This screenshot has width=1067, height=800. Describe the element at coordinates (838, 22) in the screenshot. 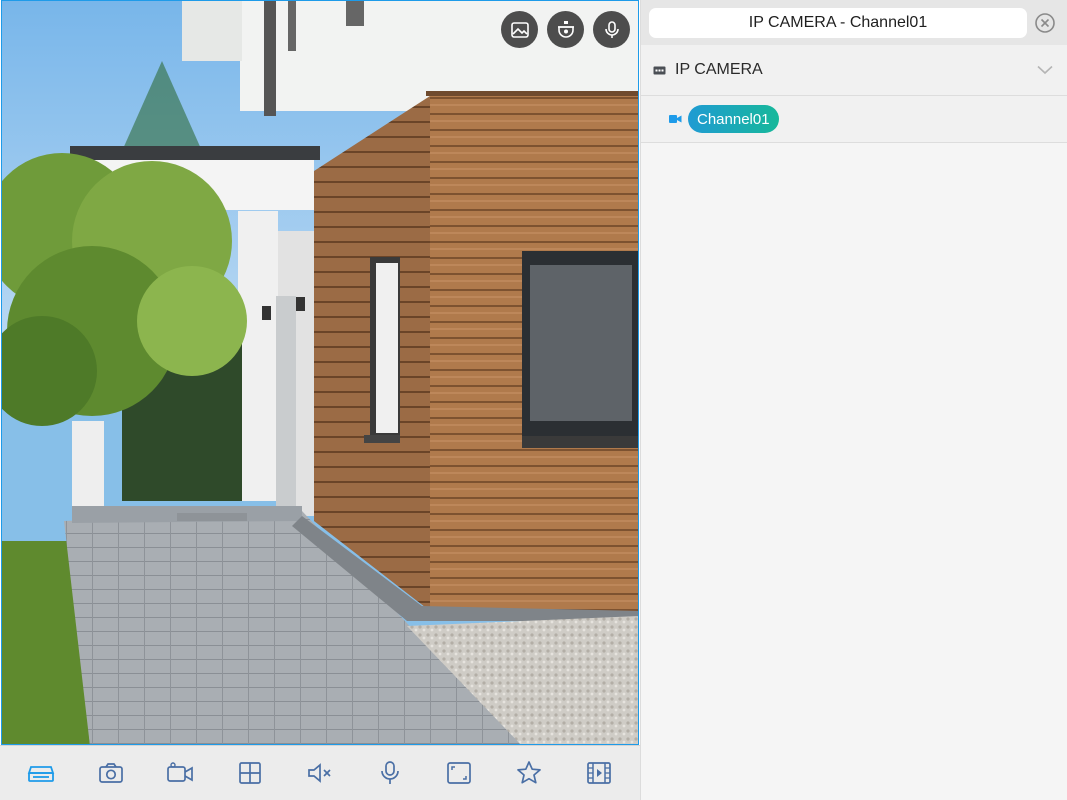

I see `channel-title: IP CAMERA - Channel01` at that location.